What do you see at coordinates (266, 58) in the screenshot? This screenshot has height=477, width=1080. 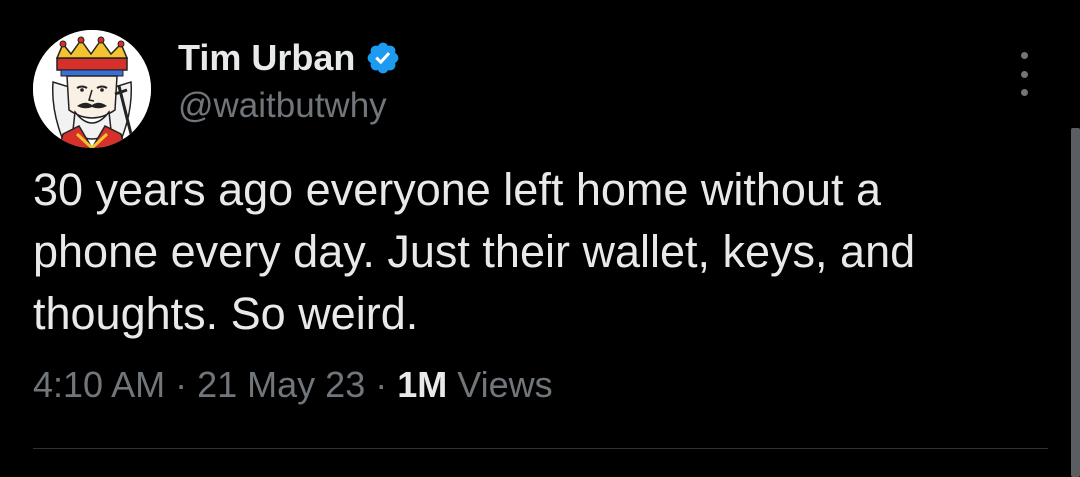 I see `author-display-name: Tim Urban` at bounding box center [266, 58].